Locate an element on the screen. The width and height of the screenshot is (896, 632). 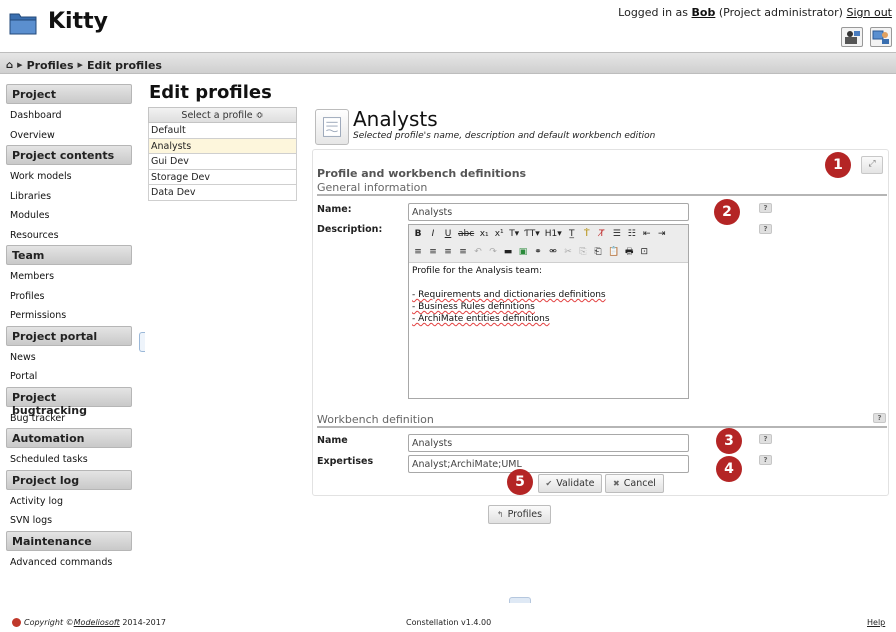
profile-name-heading: Analysts is located at coordinates (395, 119).